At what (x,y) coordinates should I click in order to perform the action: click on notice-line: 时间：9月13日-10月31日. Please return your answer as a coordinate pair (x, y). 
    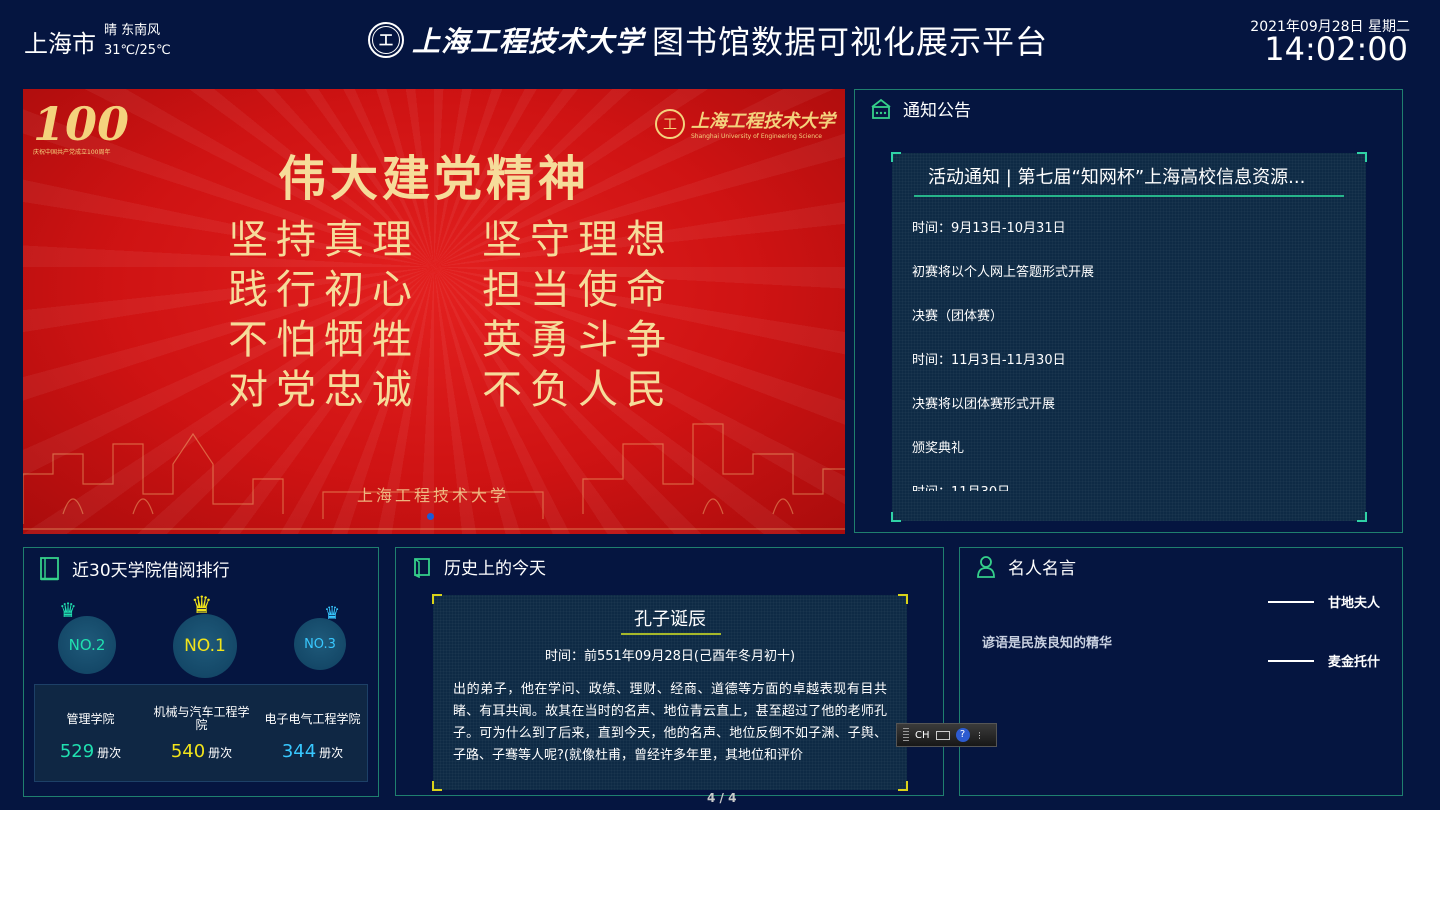
    Looking at the image, I should click on (989, 228).